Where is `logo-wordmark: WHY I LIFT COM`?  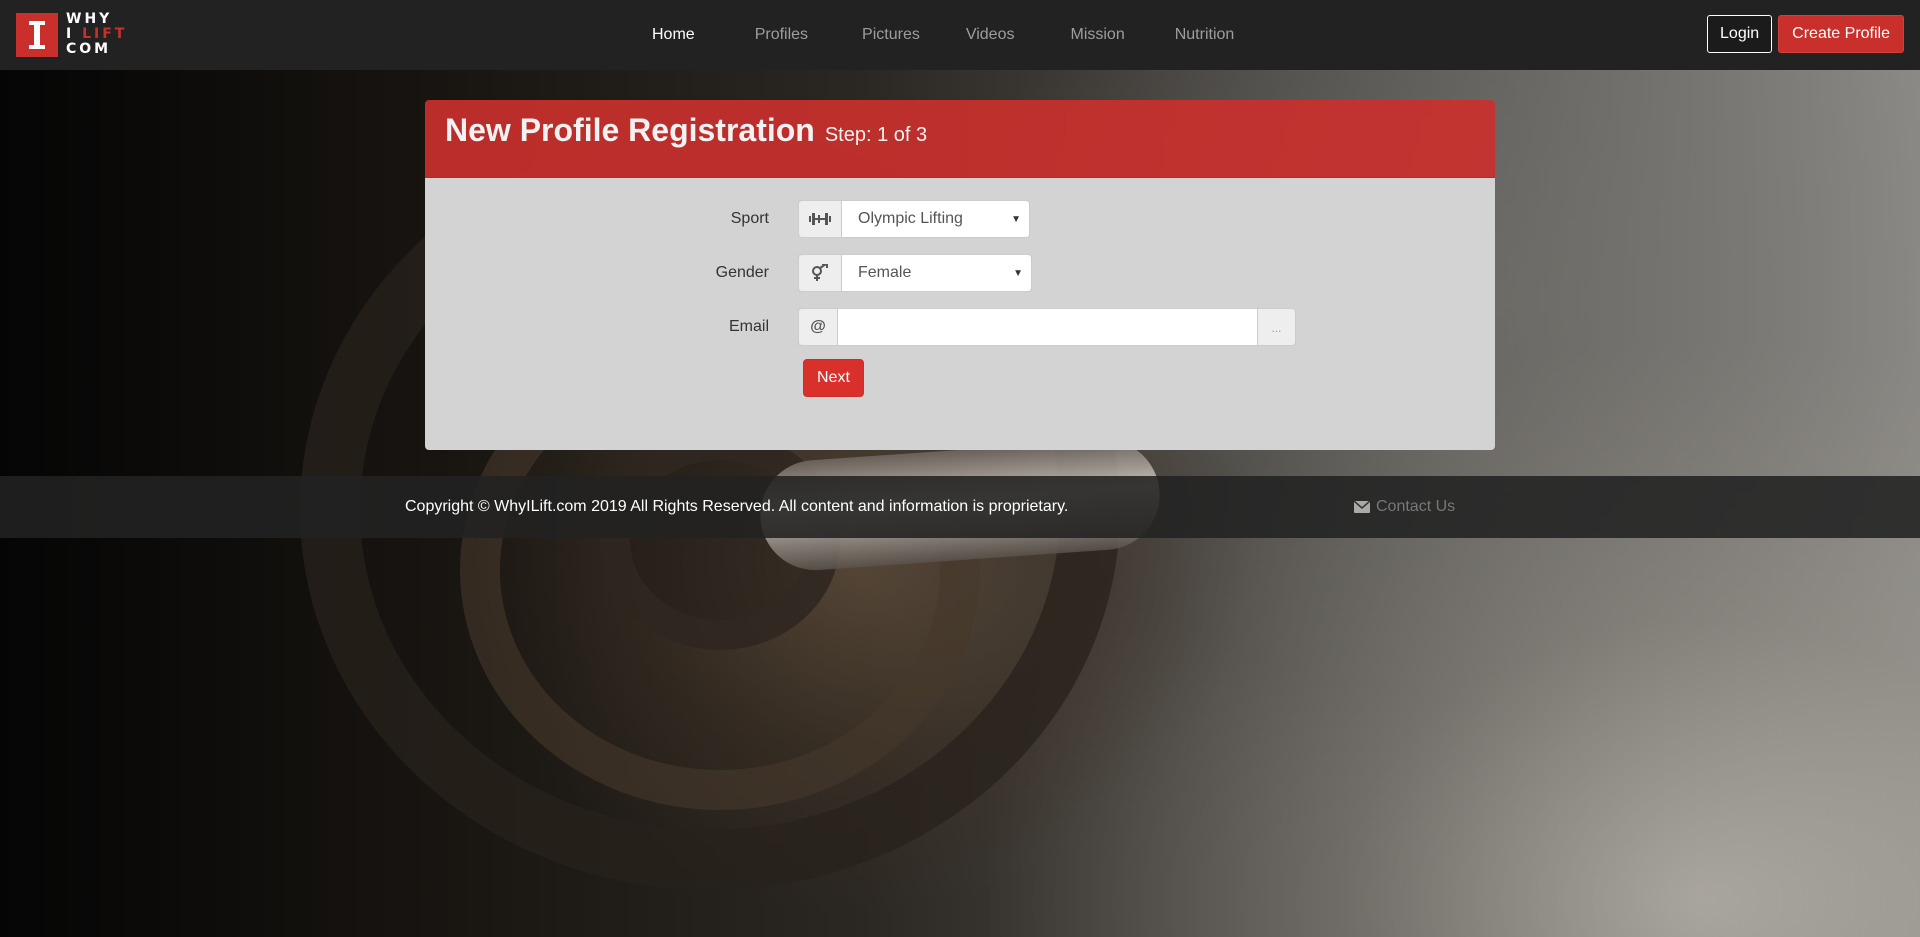 logo-wordmark: WHY I LIFT COM is located at coordinates (97, 34).